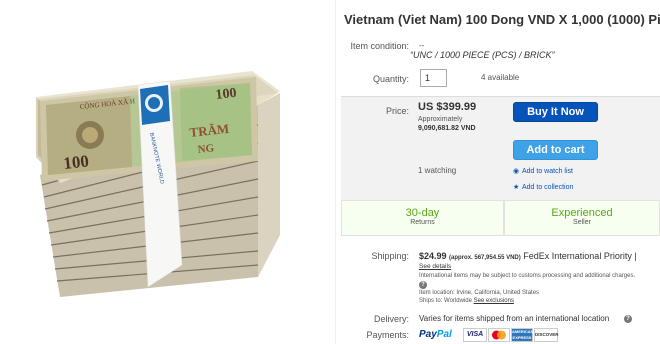 The width and height of the screenshot is (660, 344). What do you see at coordinates (482, 55) in the screenshot?
I see `item-condition-quote: “UNC / 1000 PIECE (PCS) / BRICK”` at bounding box center [482, 55].